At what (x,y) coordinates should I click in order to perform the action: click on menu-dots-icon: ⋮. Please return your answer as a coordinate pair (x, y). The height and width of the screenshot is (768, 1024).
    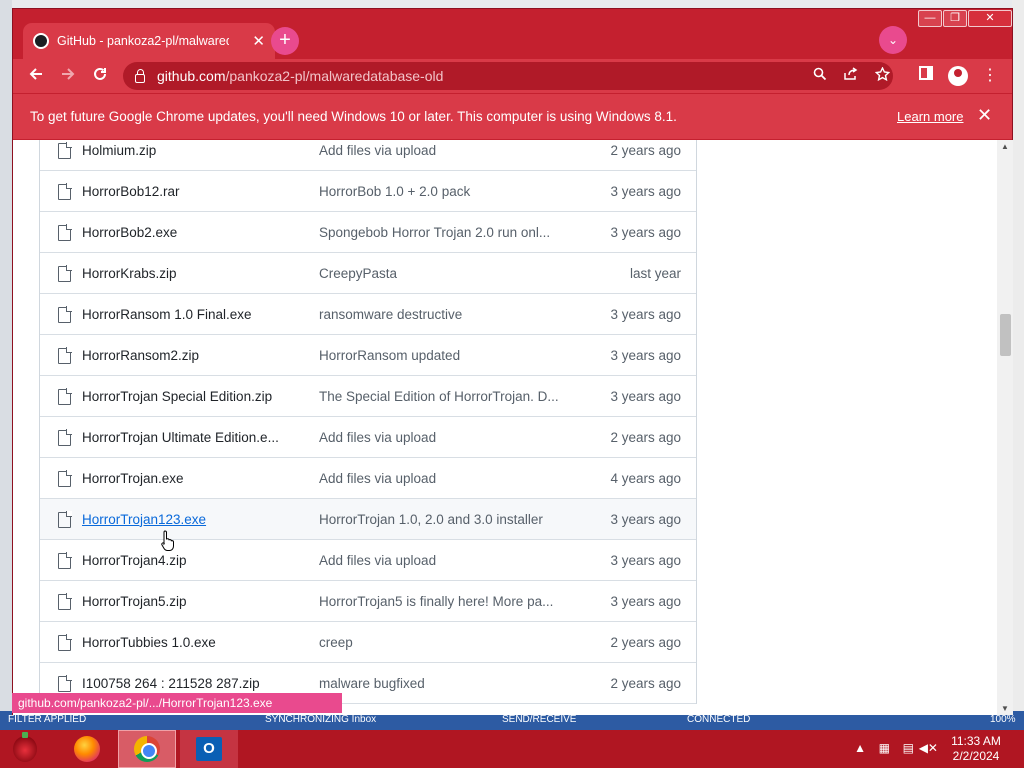
    Looking at the image, I should click on (990, 76).